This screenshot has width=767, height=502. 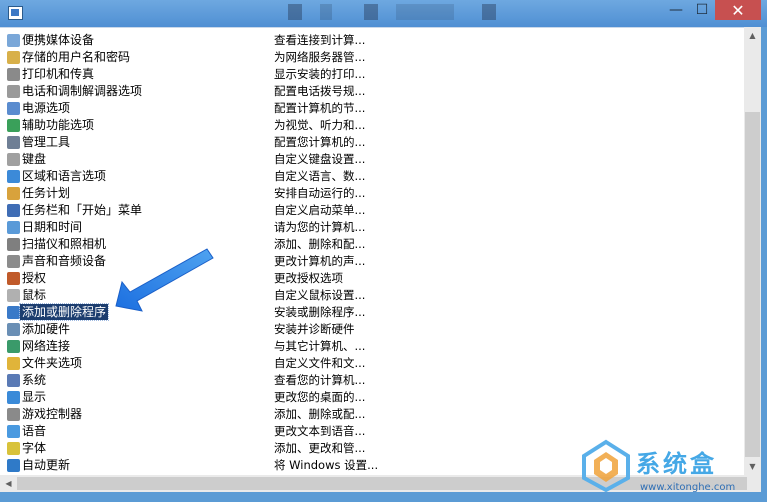 I want to click on annotation-arrow-icon, so click(x=164, y=280).